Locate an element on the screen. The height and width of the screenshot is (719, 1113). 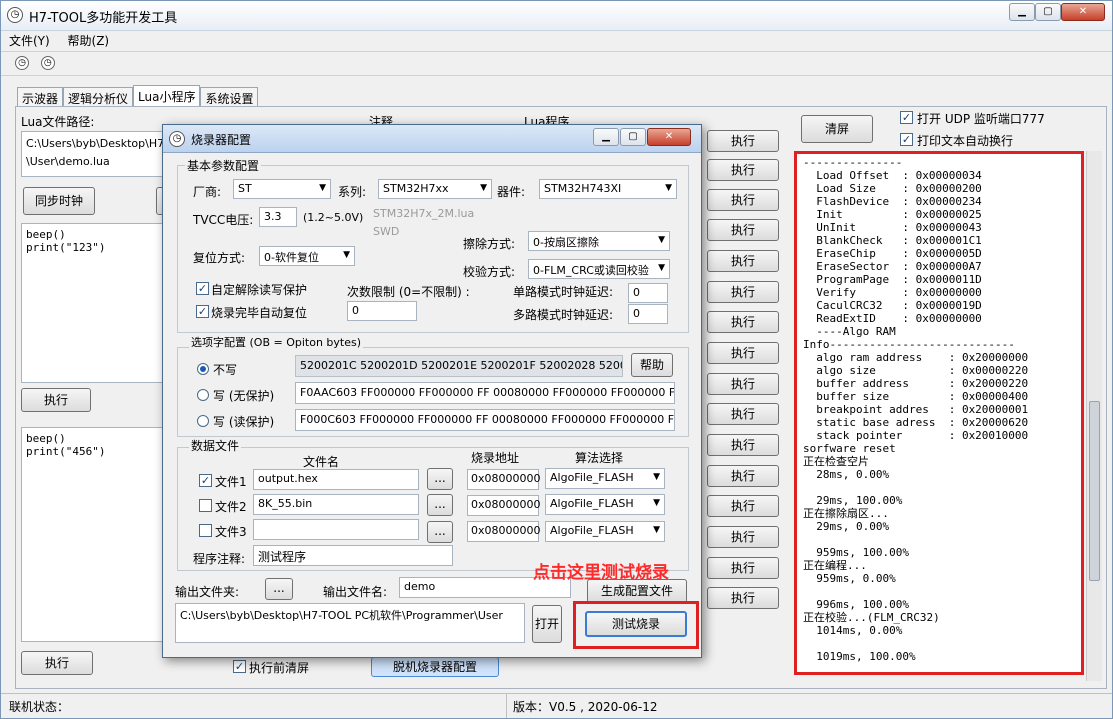
single-delay-input: 0 is located at coordinates (648, 293).